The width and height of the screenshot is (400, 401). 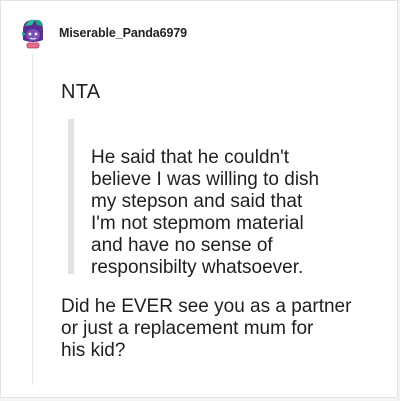 I want to click on thread-line, so click(x=32, y=219).